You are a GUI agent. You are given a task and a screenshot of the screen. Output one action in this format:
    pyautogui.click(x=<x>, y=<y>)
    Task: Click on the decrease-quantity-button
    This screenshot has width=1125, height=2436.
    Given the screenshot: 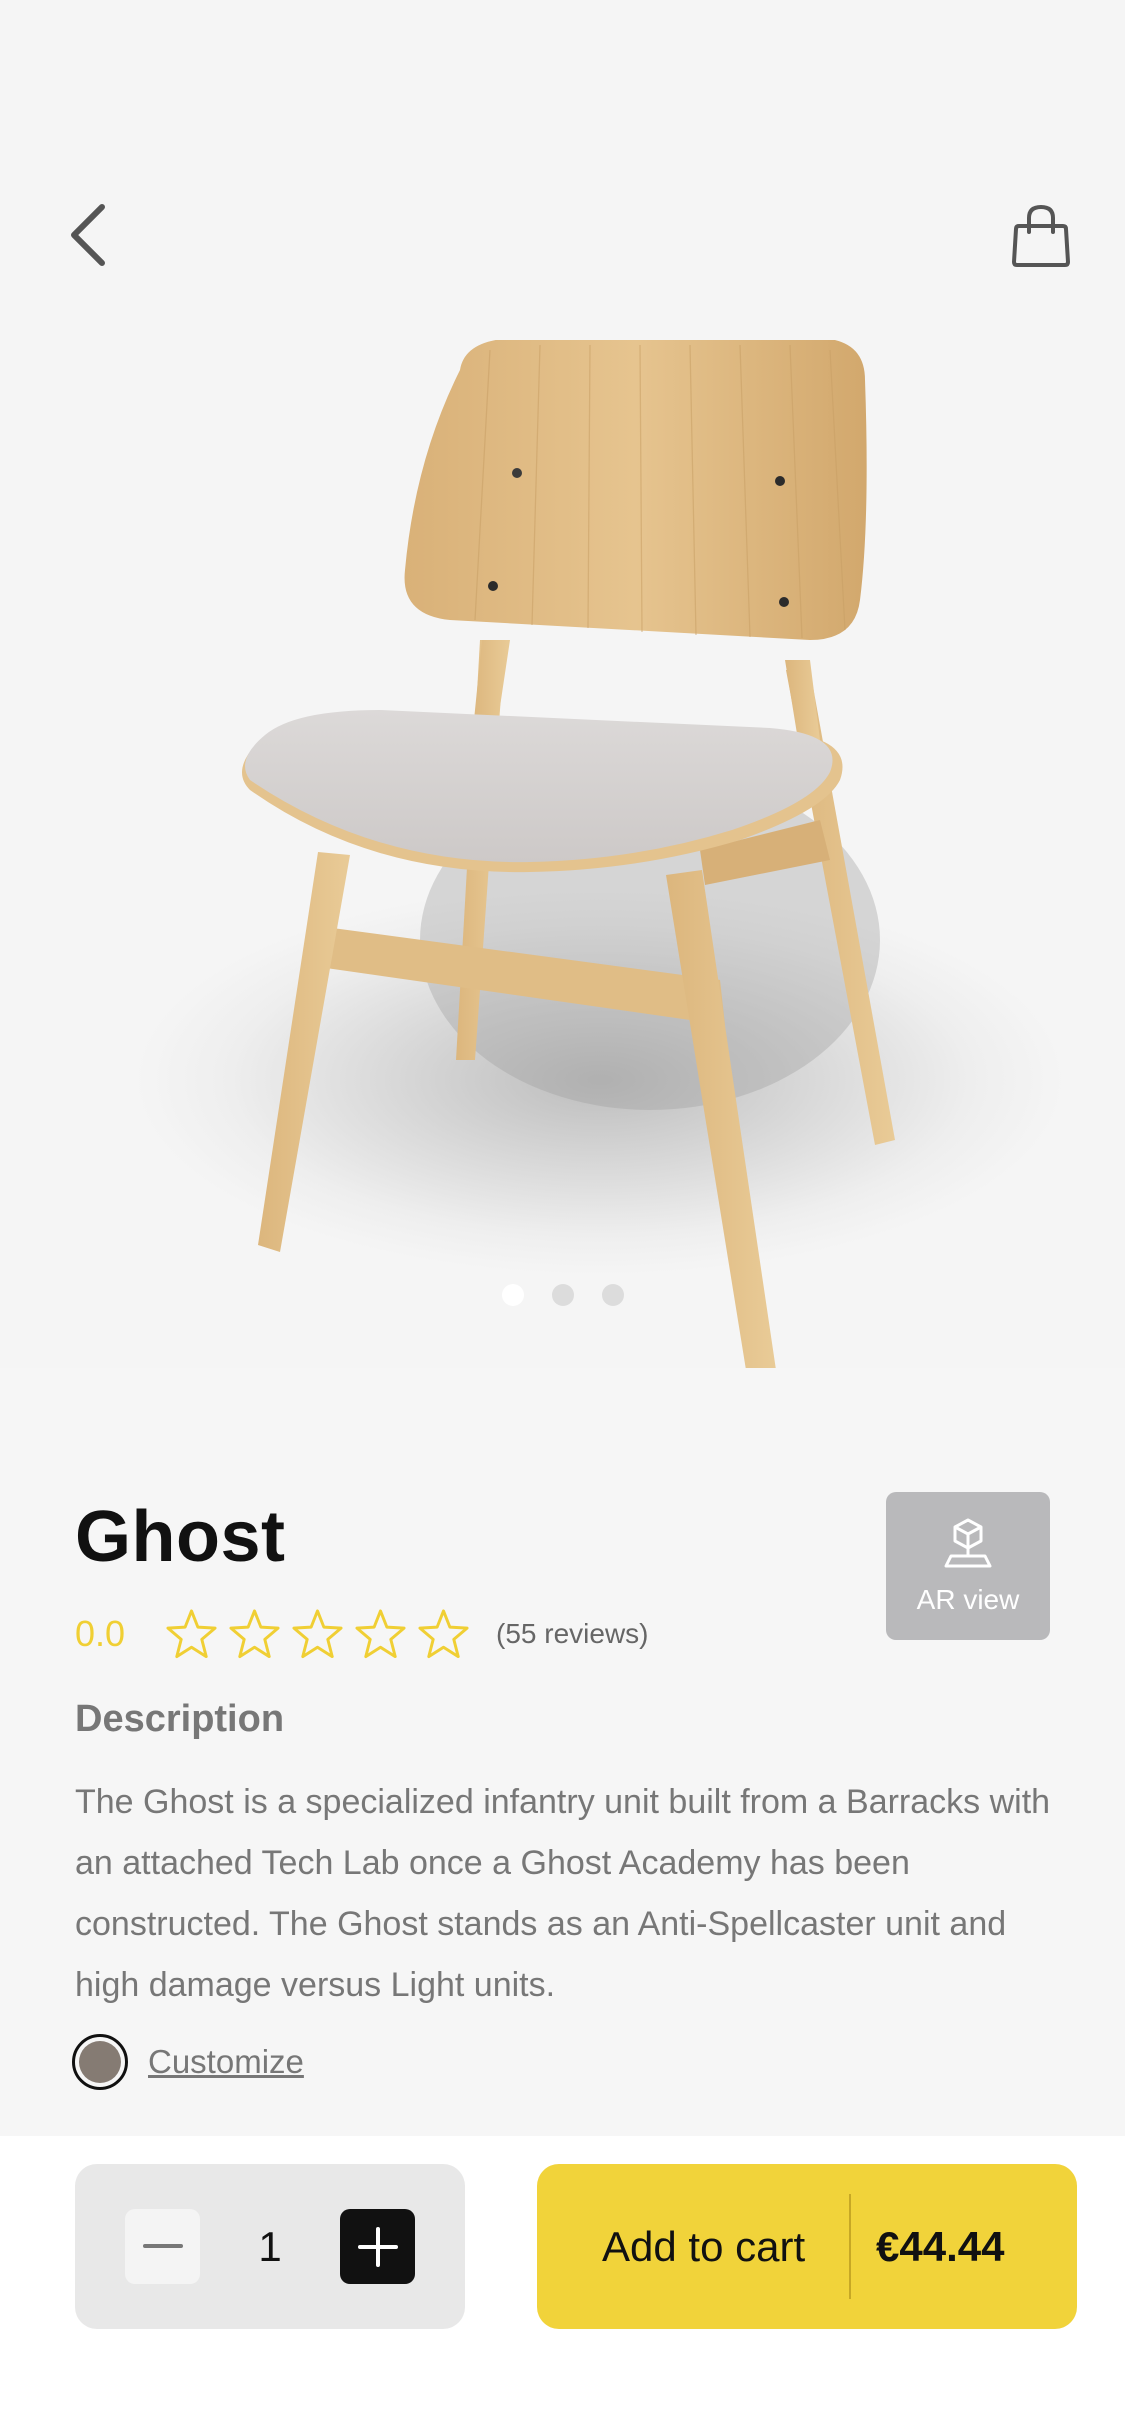 What is the action you would take?
    pyautogui.click(x=162, y=2246)
    